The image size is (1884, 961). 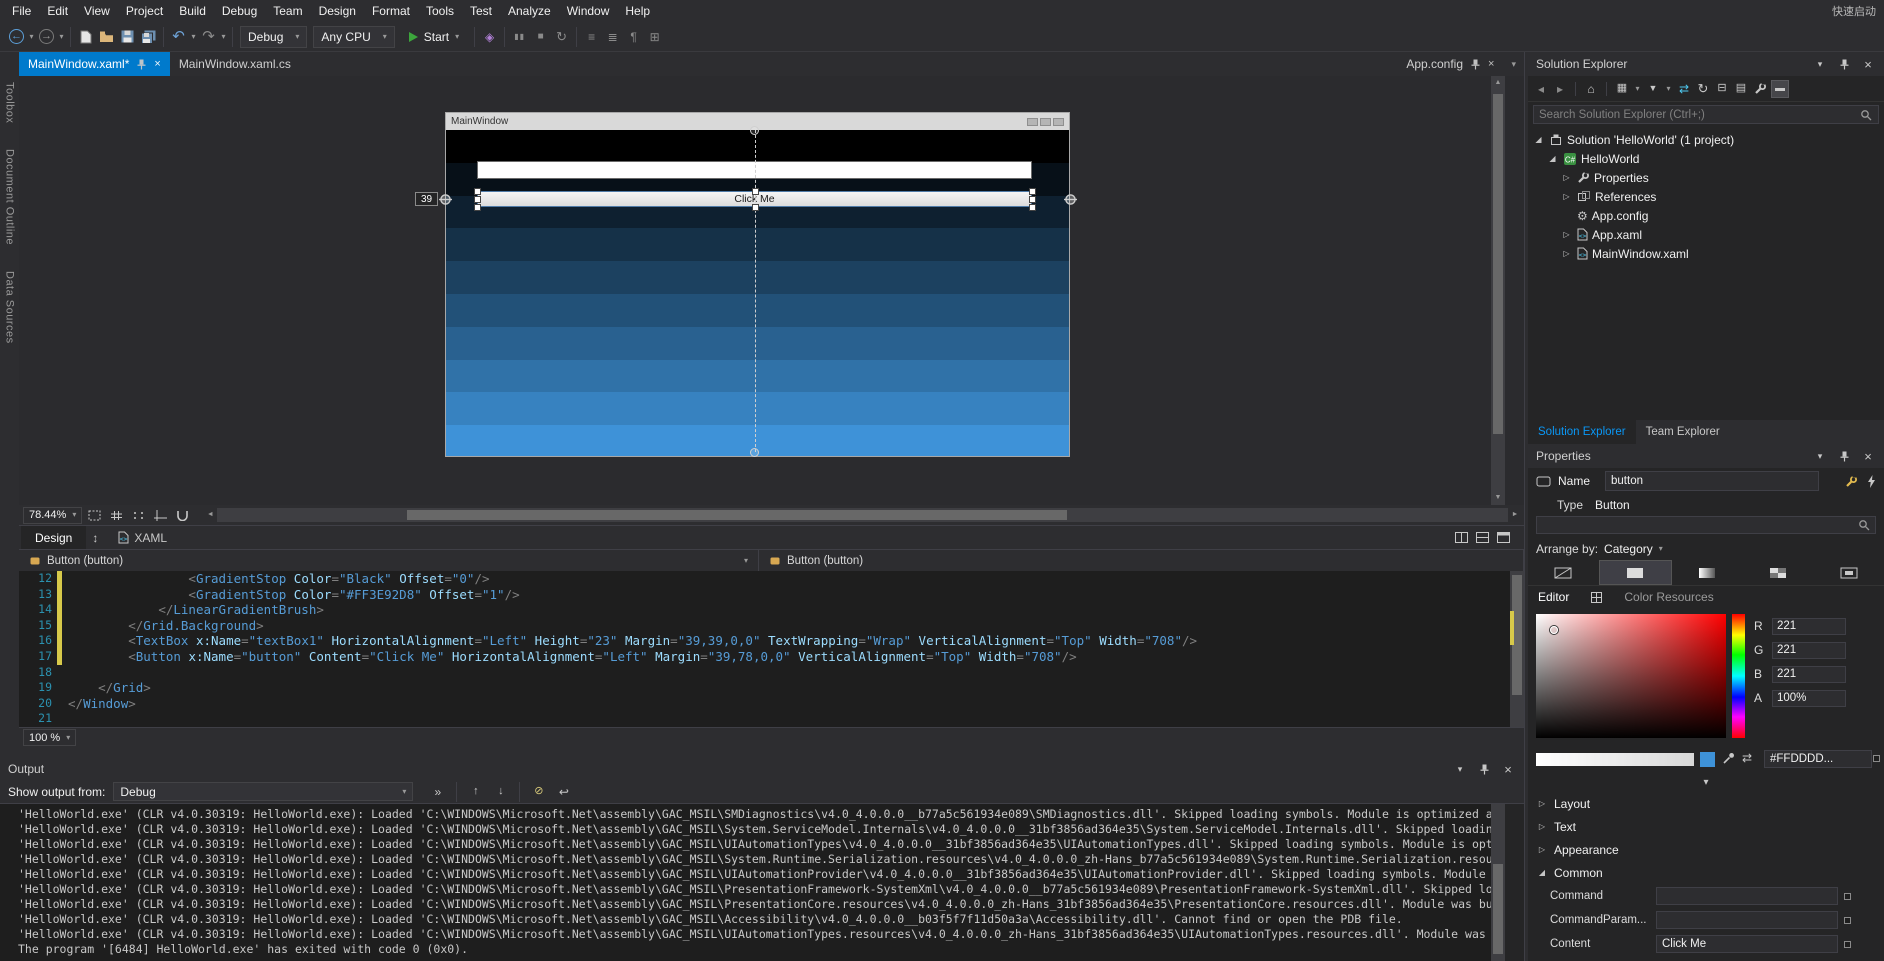 I want to click on tree-item-app-xaml: ▷ <> App.xaml, so click(x=1706, y=234).